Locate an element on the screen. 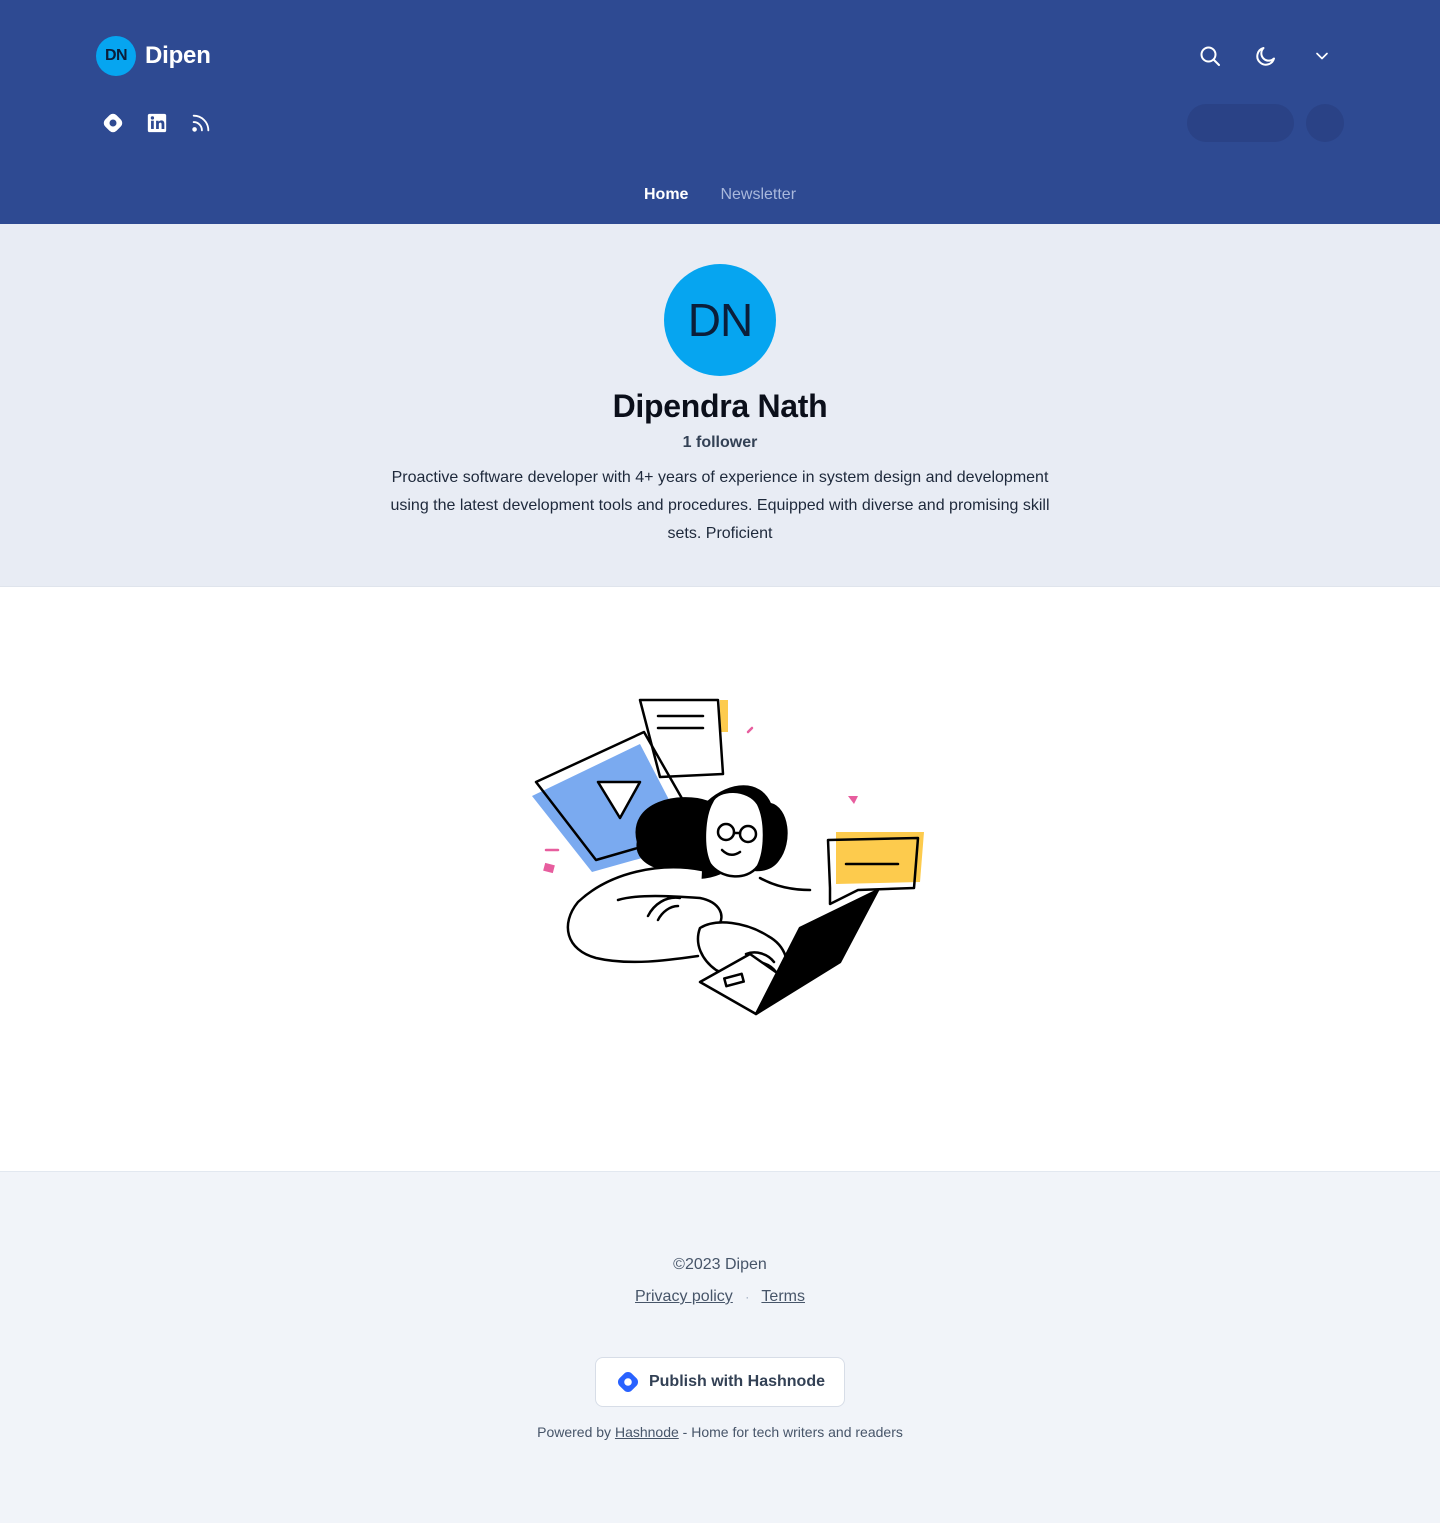 The image size is (1440, 1523). social-links is located at coordinates (157, 123).